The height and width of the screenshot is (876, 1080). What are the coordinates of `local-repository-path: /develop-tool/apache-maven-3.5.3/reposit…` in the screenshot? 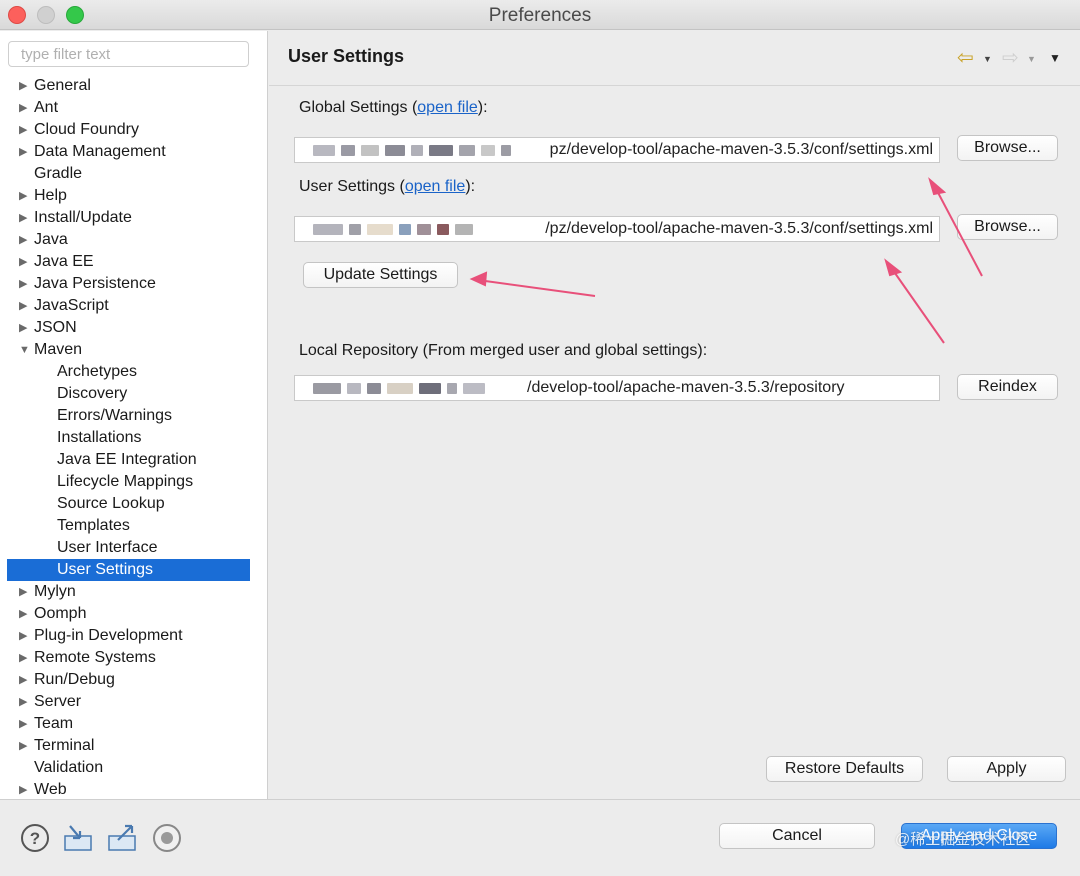 It's located at (686, 387).